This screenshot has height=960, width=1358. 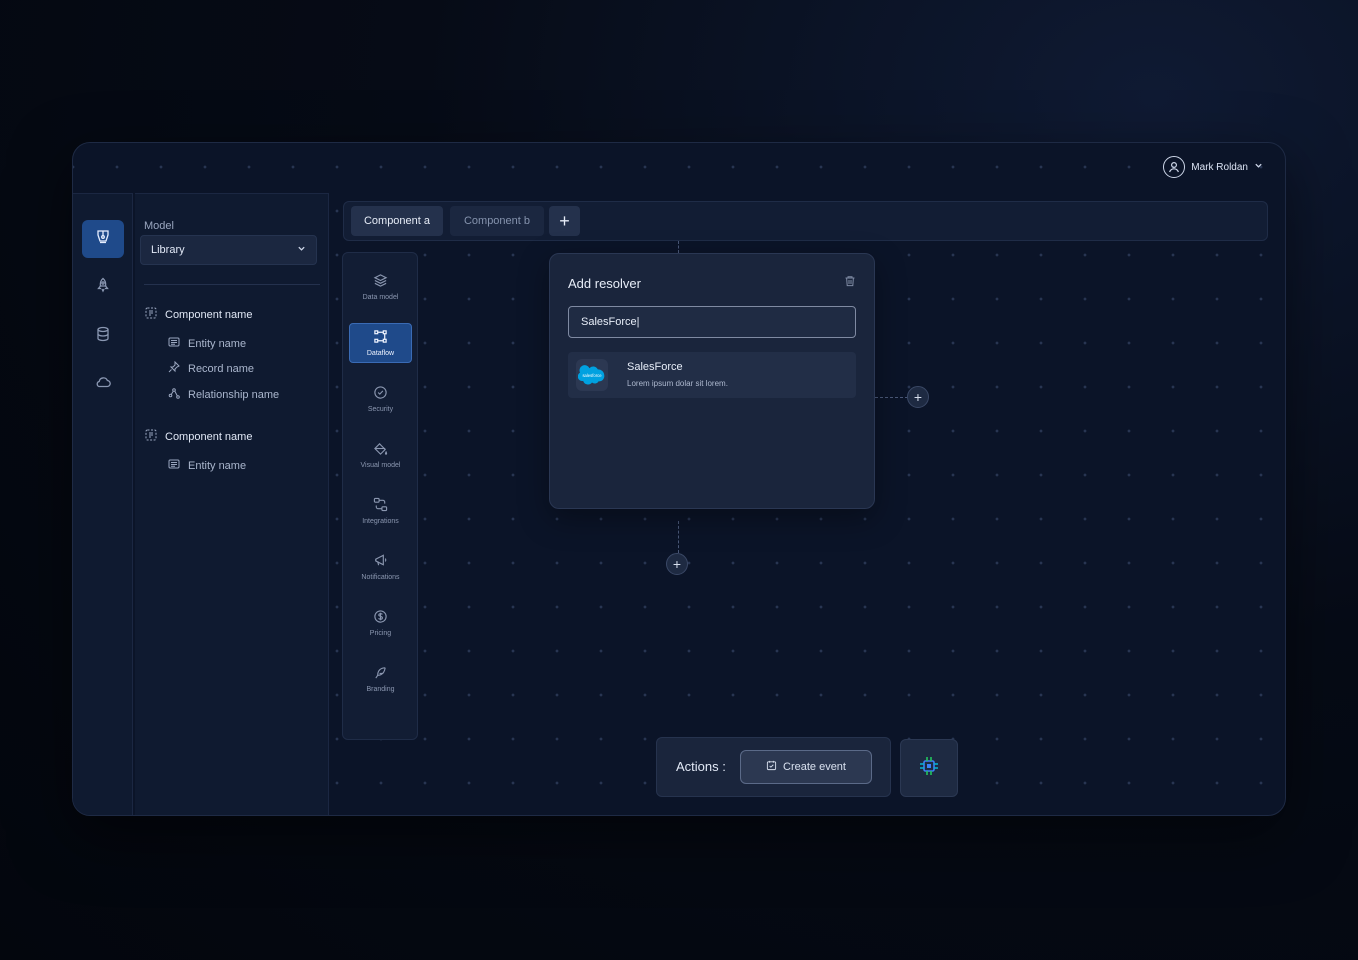 What do you see at coordinates (397, 221) in the screenshot?
I see `tab-component-a: Component a` at bounding box center [397, 221].